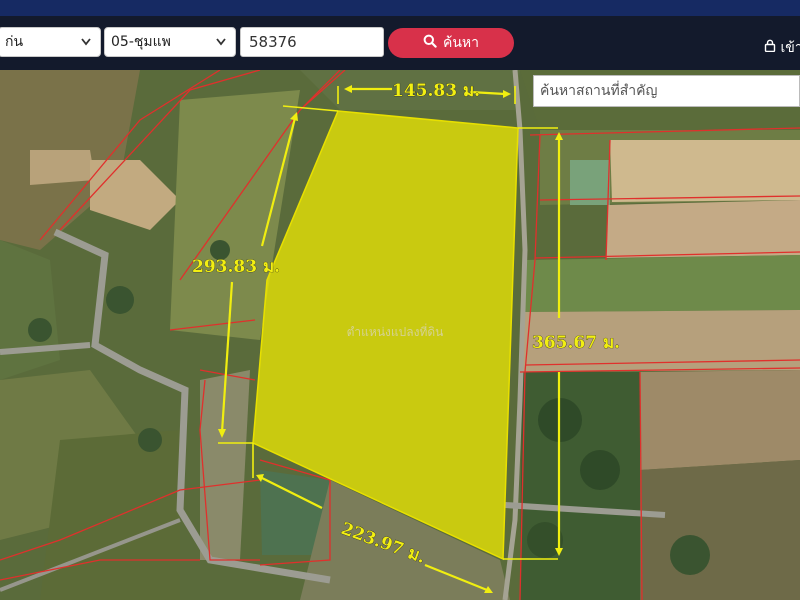 This screenshot has width=800, height=600. I want to click on search-button: ค้นหา, so click(451, 43).